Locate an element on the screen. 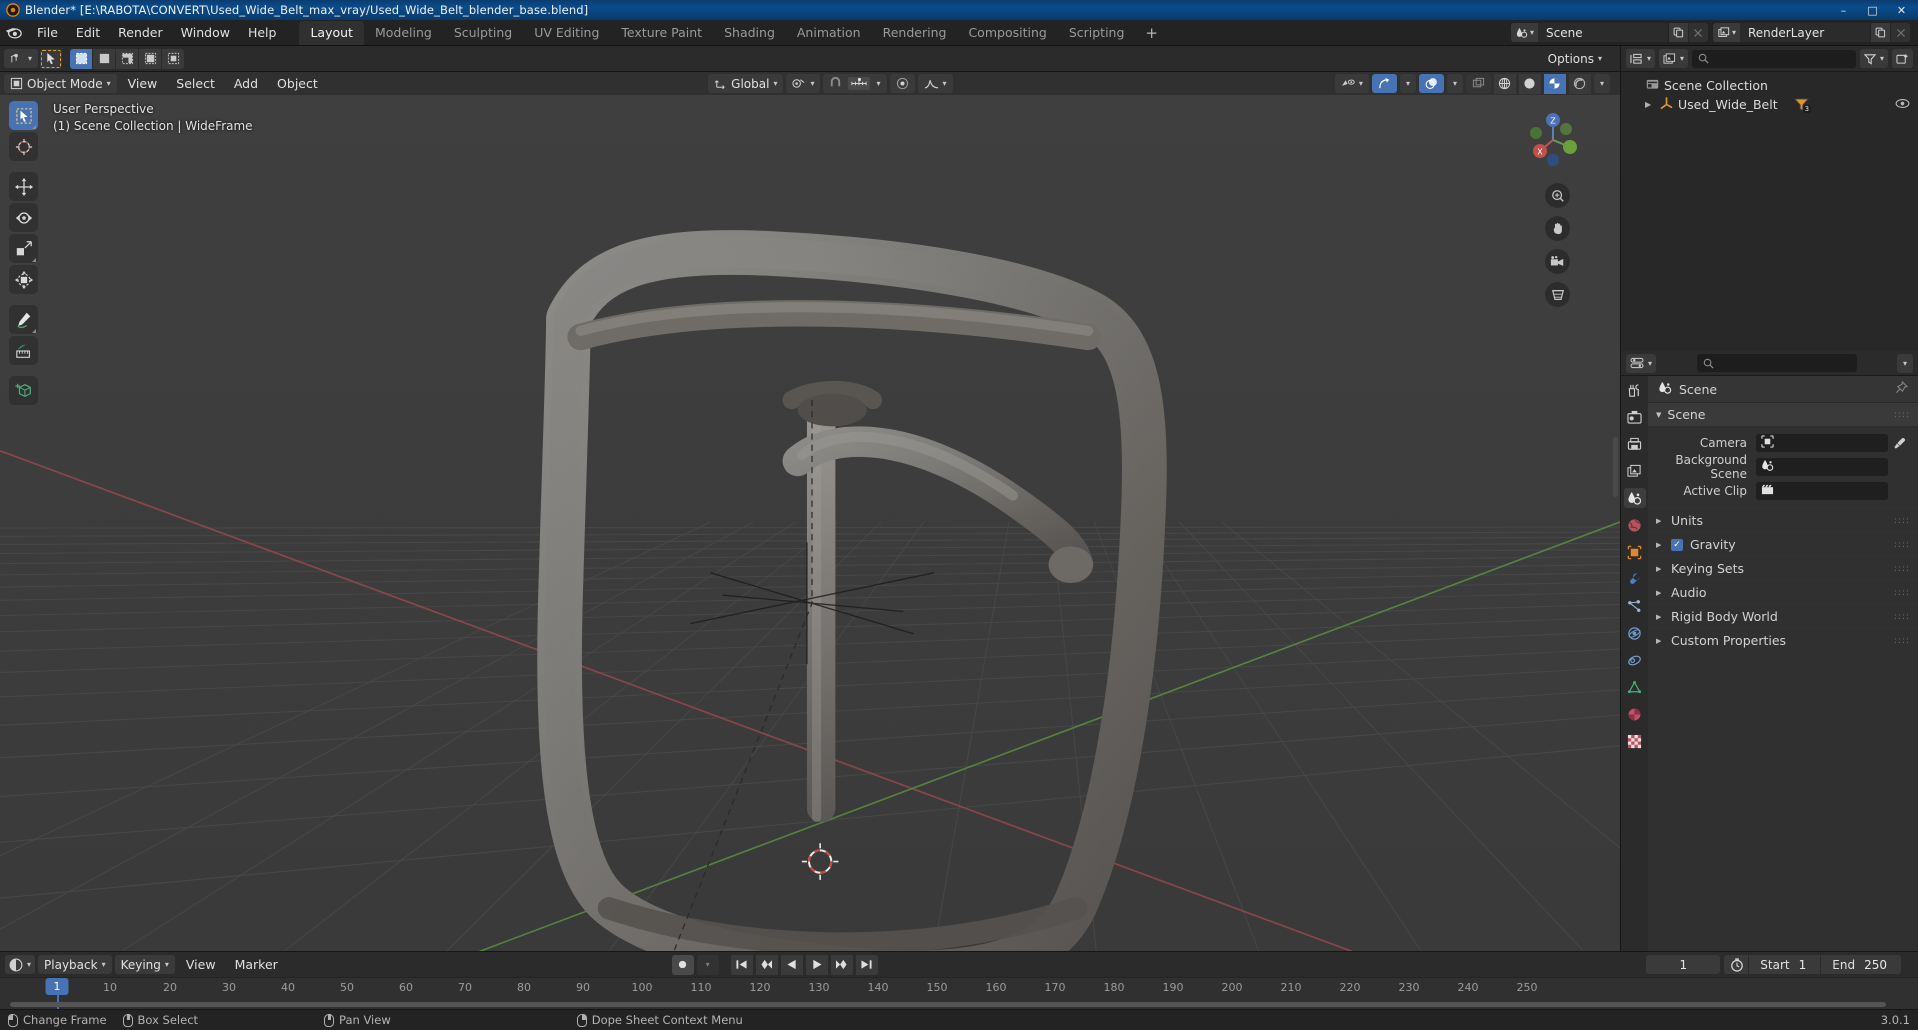 The width and height of the screenshot is (1918, 1030). properties-section-custom-properties: ▶ Custom Properties :::: is located at coordinates (1783, 640).